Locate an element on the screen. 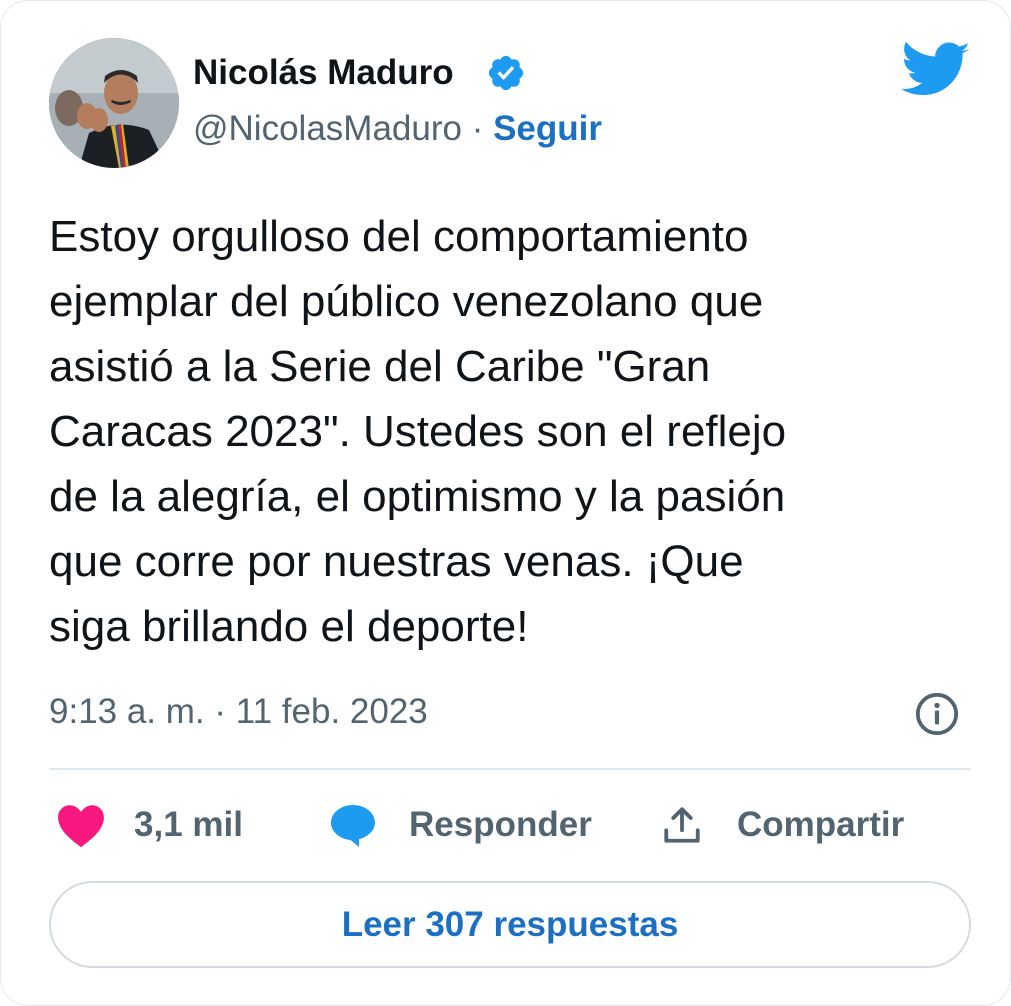 The height and width of the screenshot is (1006, 1011). share-button: Compartir is located at coordinates (782, 825).